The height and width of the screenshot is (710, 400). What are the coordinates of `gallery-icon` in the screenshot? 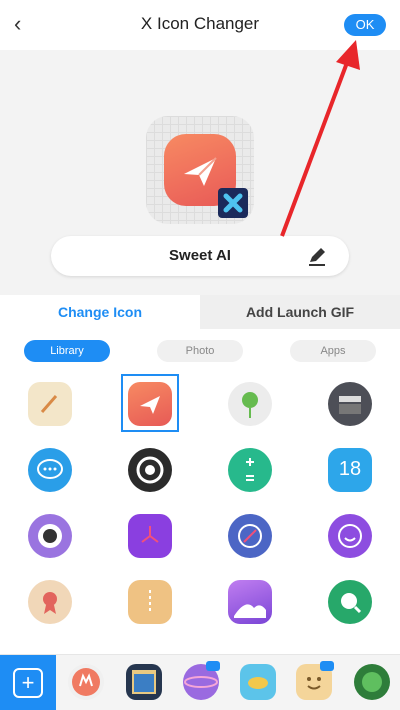 It's located at (250, 602).